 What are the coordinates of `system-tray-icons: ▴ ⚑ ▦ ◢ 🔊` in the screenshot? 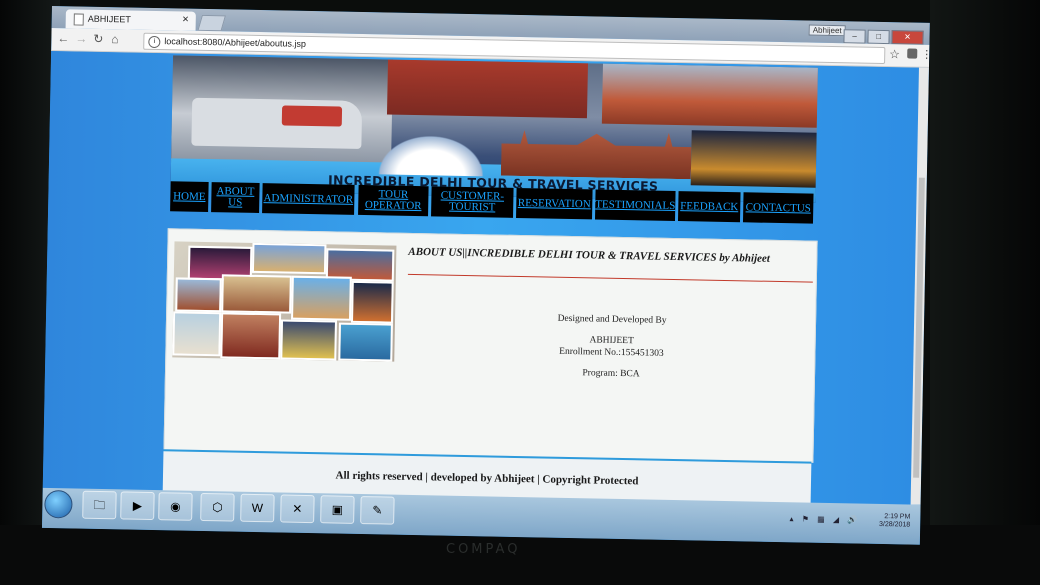 It's located at (824, 519).